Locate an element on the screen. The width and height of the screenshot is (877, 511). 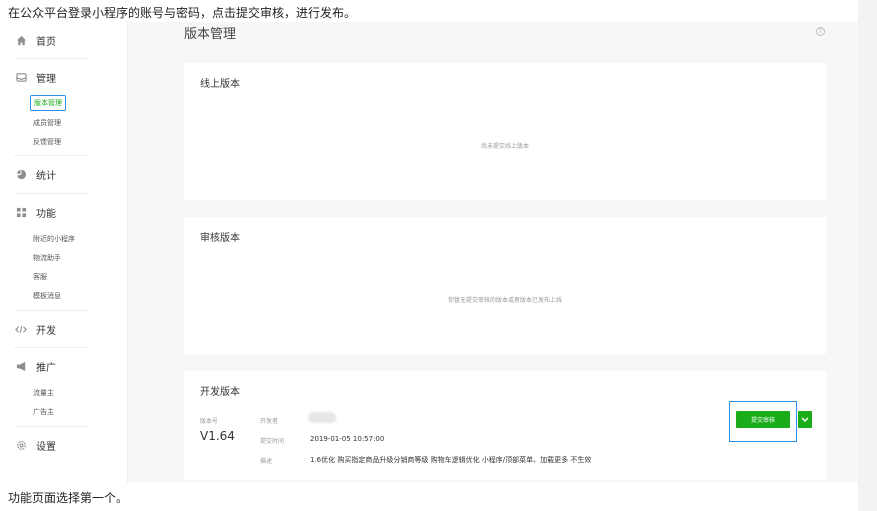
submit-time-label: 提交时间 is located at coordinates (272, 441).